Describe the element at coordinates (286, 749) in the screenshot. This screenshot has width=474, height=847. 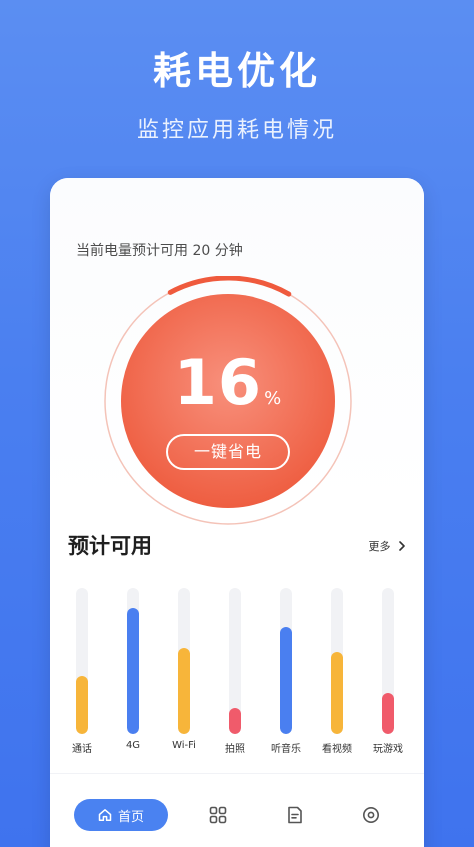
I see `usage-bar-label: 听音乐` at that location.